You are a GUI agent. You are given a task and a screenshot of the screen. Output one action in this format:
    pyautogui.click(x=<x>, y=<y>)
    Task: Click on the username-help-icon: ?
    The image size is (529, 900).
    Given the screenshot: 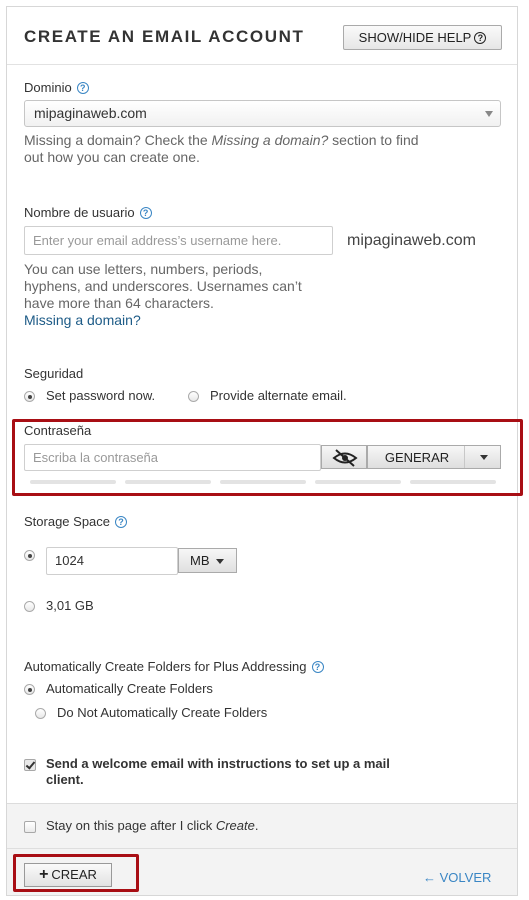 What is the action you would take?
    pyautogui.click(x=145, y=213)
    